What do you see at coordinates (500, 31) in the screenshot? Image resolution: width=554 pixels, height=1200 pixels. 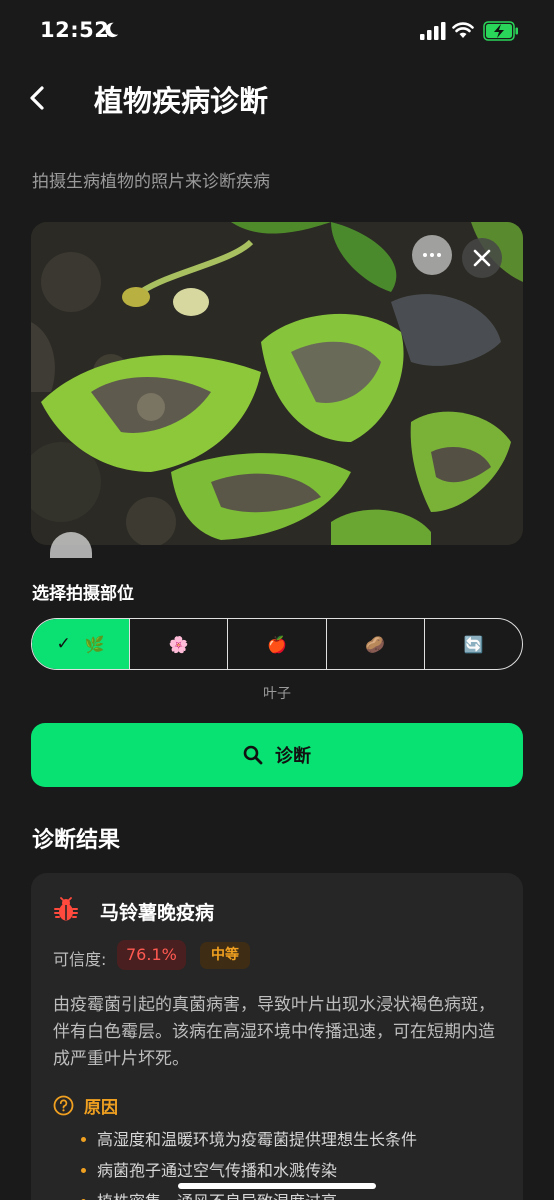 I see `battery-charging-icon` at bounding box center [500, 31].